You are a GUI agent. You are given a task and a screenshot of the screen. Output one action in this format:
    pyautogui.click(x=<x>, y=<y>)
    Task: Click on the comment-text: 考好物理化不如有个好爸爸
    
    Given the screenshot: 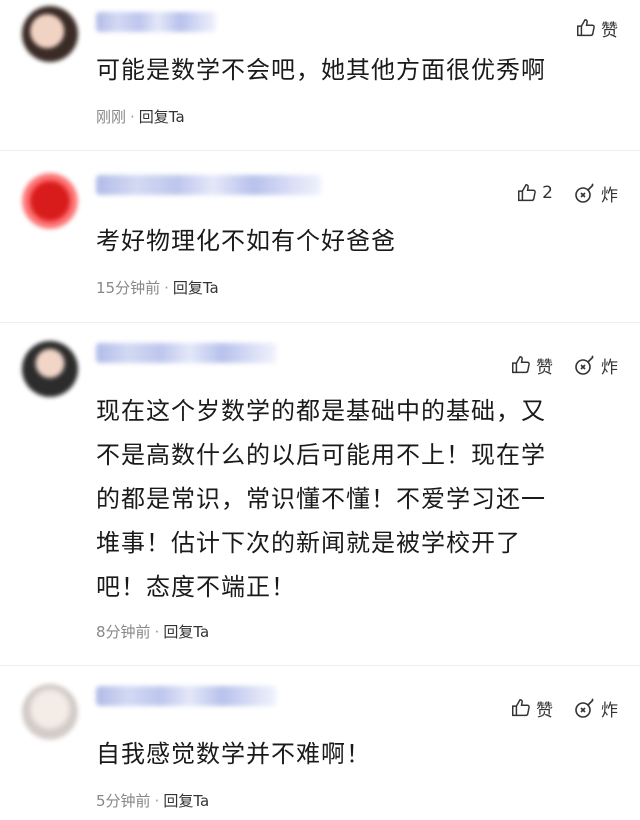 What is the action you would take?
    pyautogui.click(x=246, y=241)
    